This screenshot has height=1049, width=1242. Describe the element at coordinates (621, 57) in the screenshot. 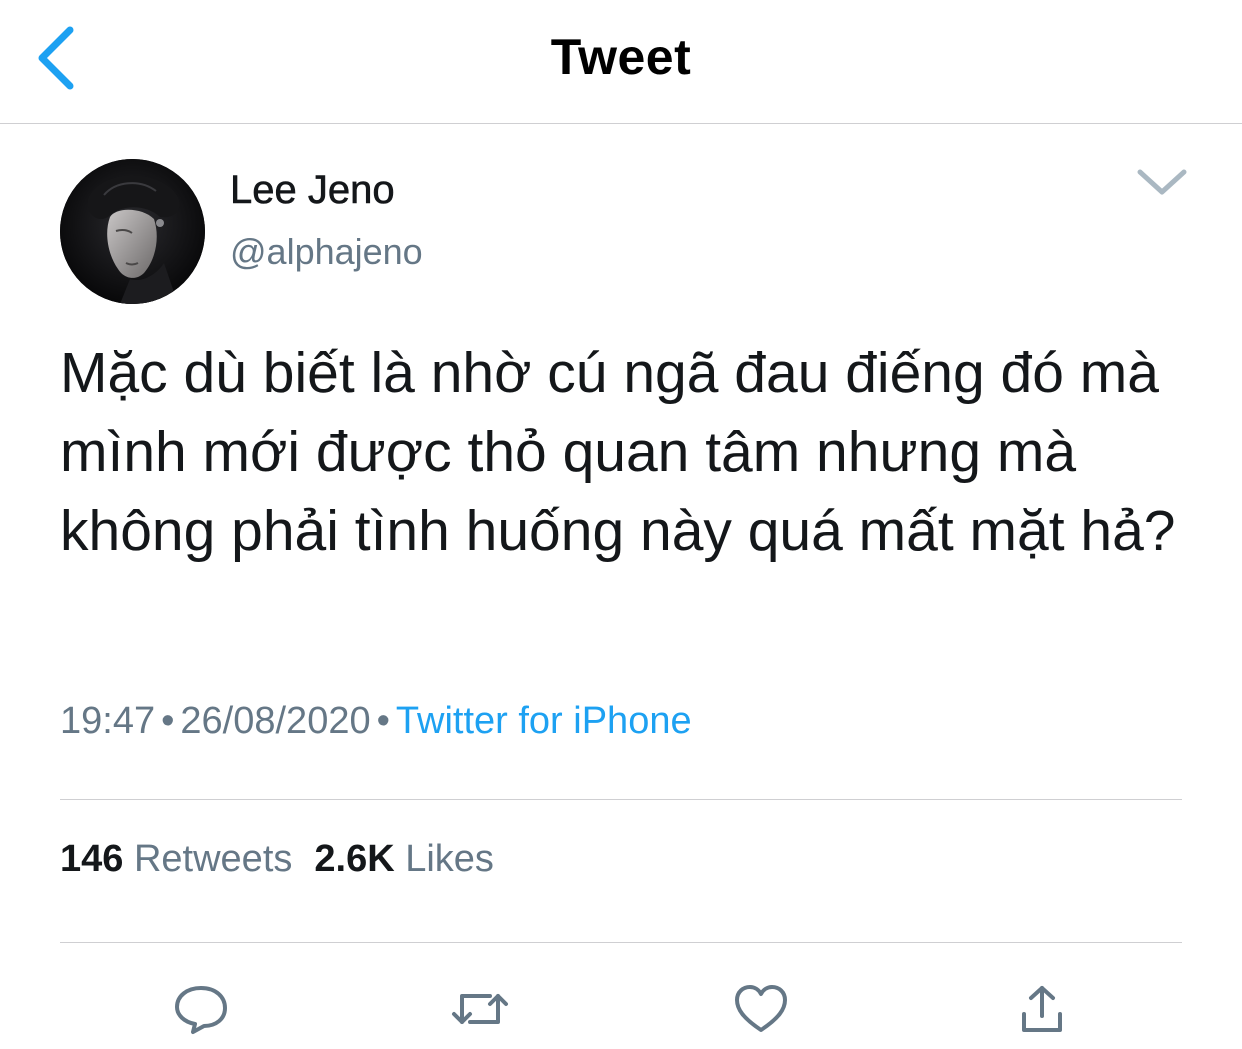

I see `page-title: Tweet` at that location.